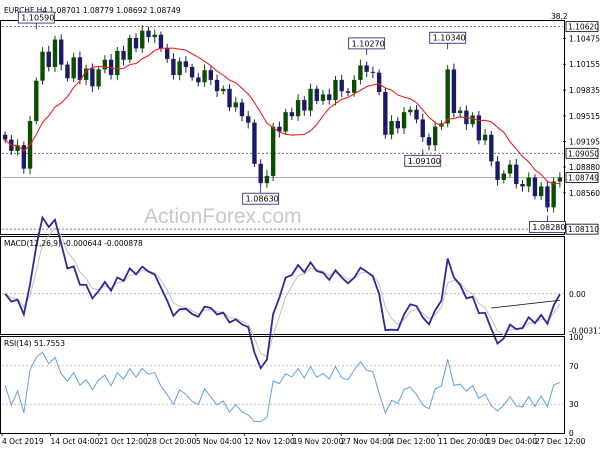  Describe the element at coordinates (584, 90) in the screenshot. I see `y-tick-label: 1.09835` at that location.